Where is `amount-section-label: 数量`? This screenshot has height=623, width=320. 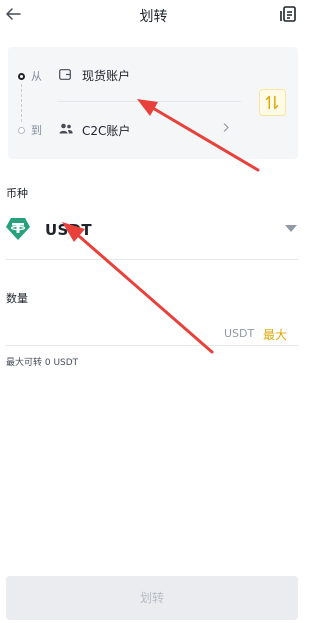
amount-section-label: 数量 is located at coordinates (17, 298).